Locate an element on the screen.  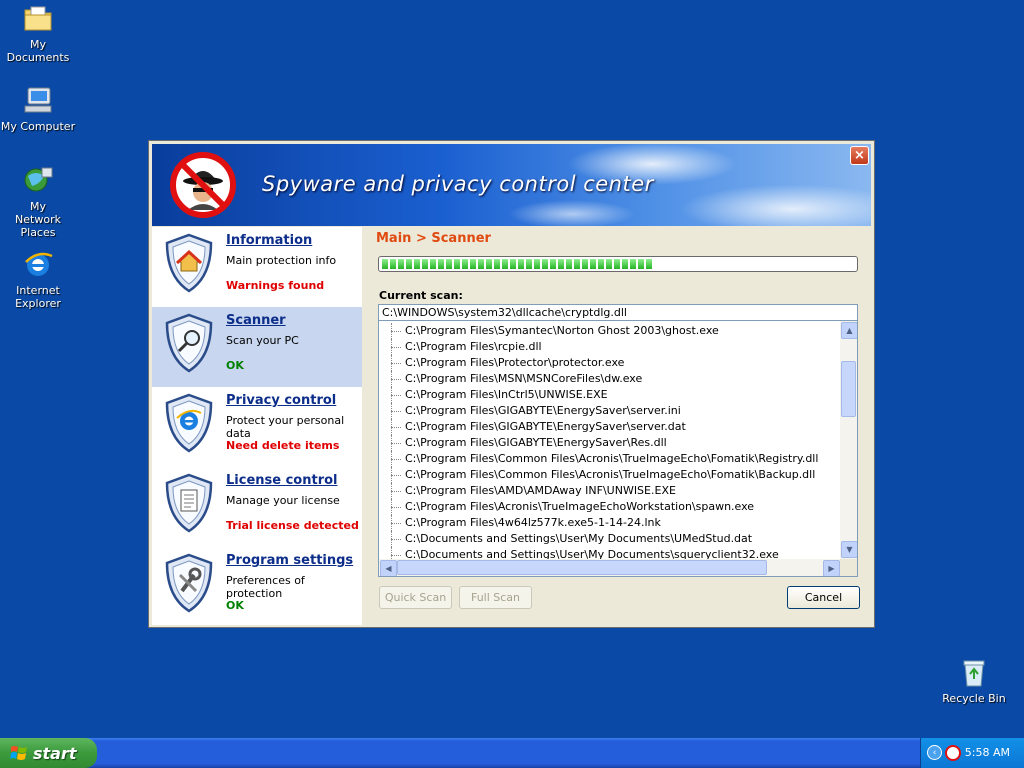
sidebar-item-desc: Main protection info is located at coordinates (281, 260).